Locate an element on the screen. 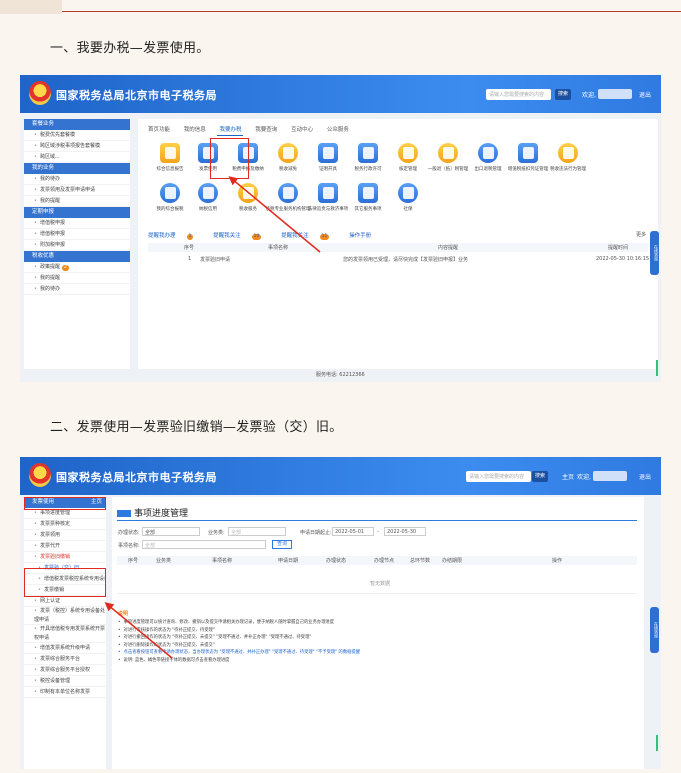 Image resolution: width=681 pixels, height=773 pixels. top-tabs: 首页功能 我的信息 我要办税 我要查询 互动中心 公众服务 is located at coordinates (254, 131).